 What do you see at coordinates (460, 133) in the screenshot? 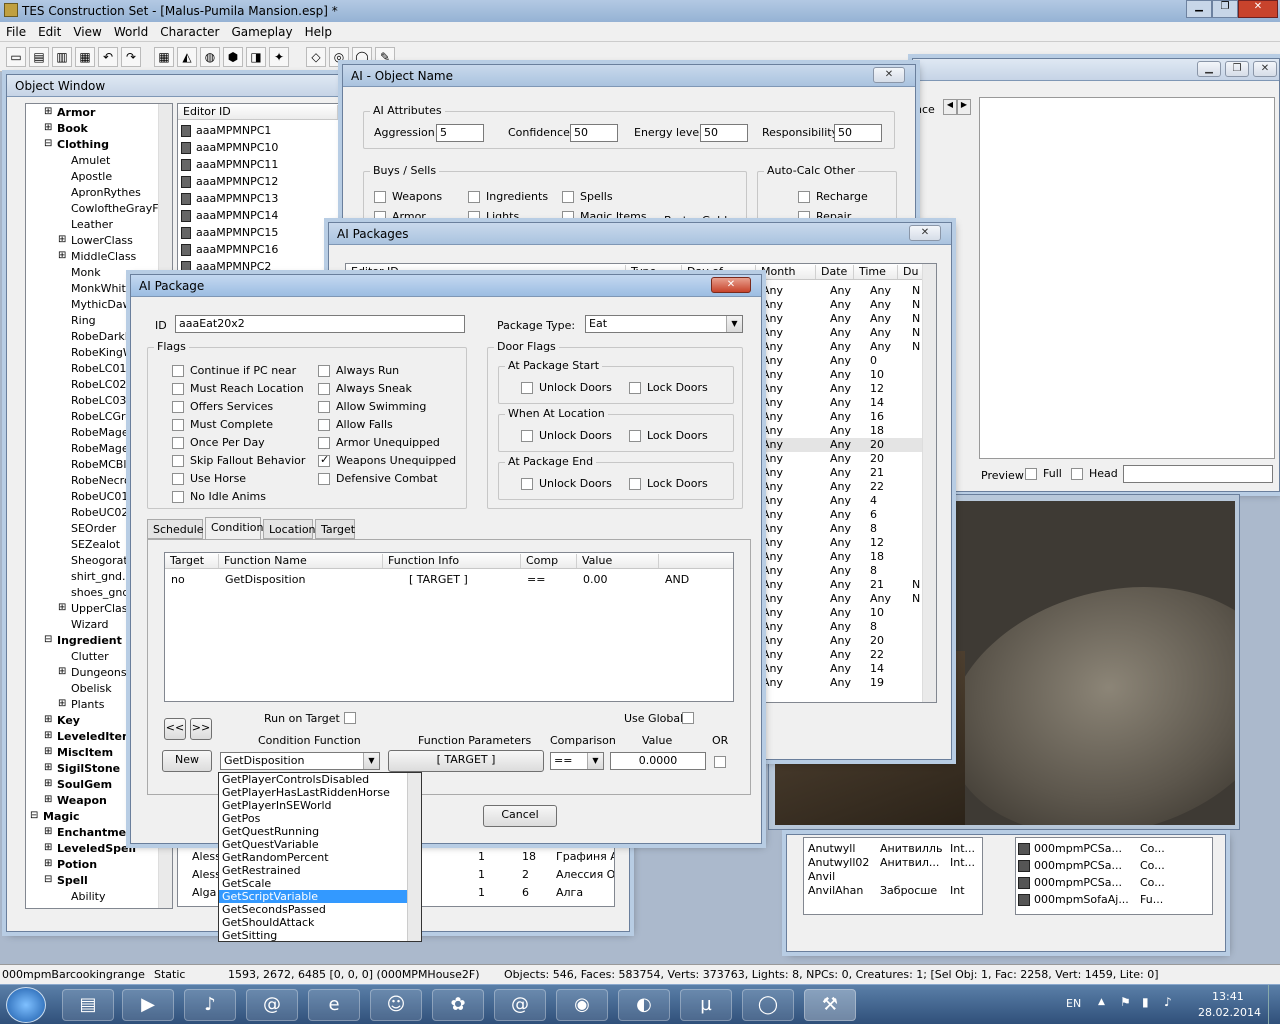
I see `aggression-field: 5` at bounding box center [460, 133].